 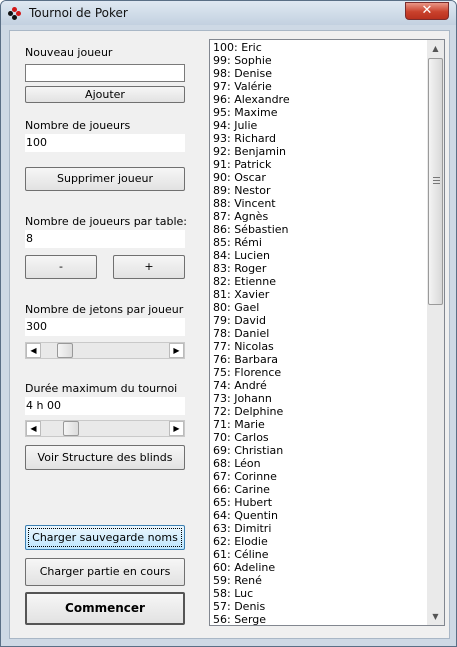 I want to click on list-item: 99: Sophie, so click(x=320, y=60).